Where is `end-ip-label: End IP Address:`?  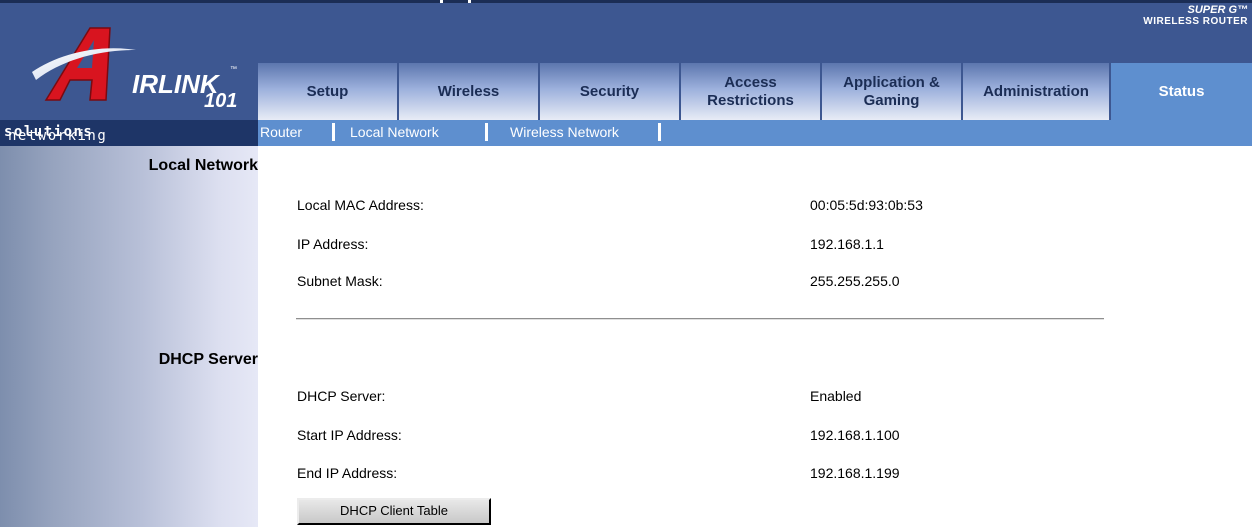
end-ip-label: End IP Address: is located at coordinates (347, 473).